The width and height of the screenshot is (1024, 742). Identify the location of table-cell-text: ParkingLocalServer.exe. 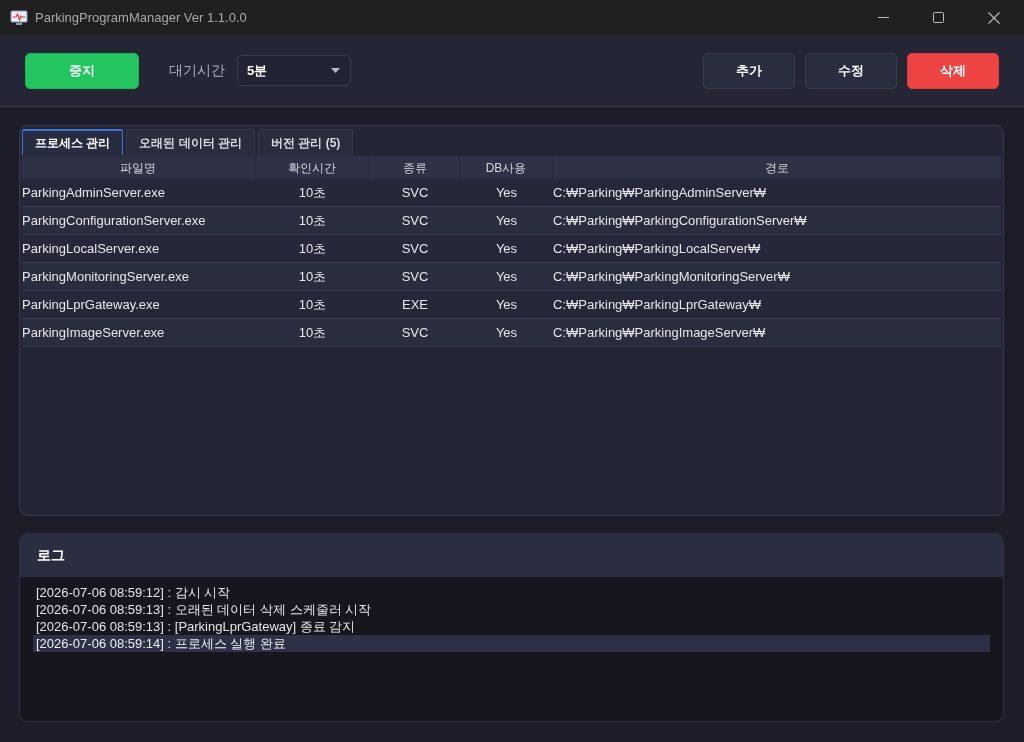
(91, 248).